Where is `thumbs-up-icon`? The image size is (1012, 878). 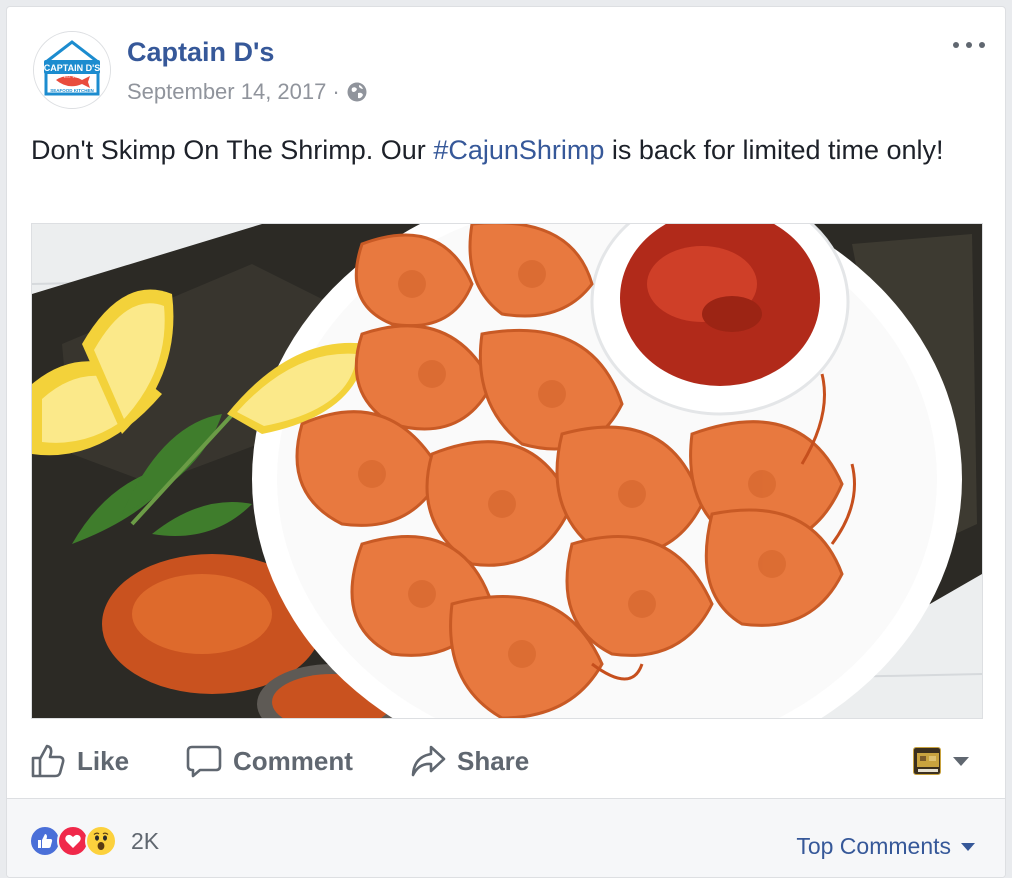 thumbs-up-icon is located at coordinates (48, 761).